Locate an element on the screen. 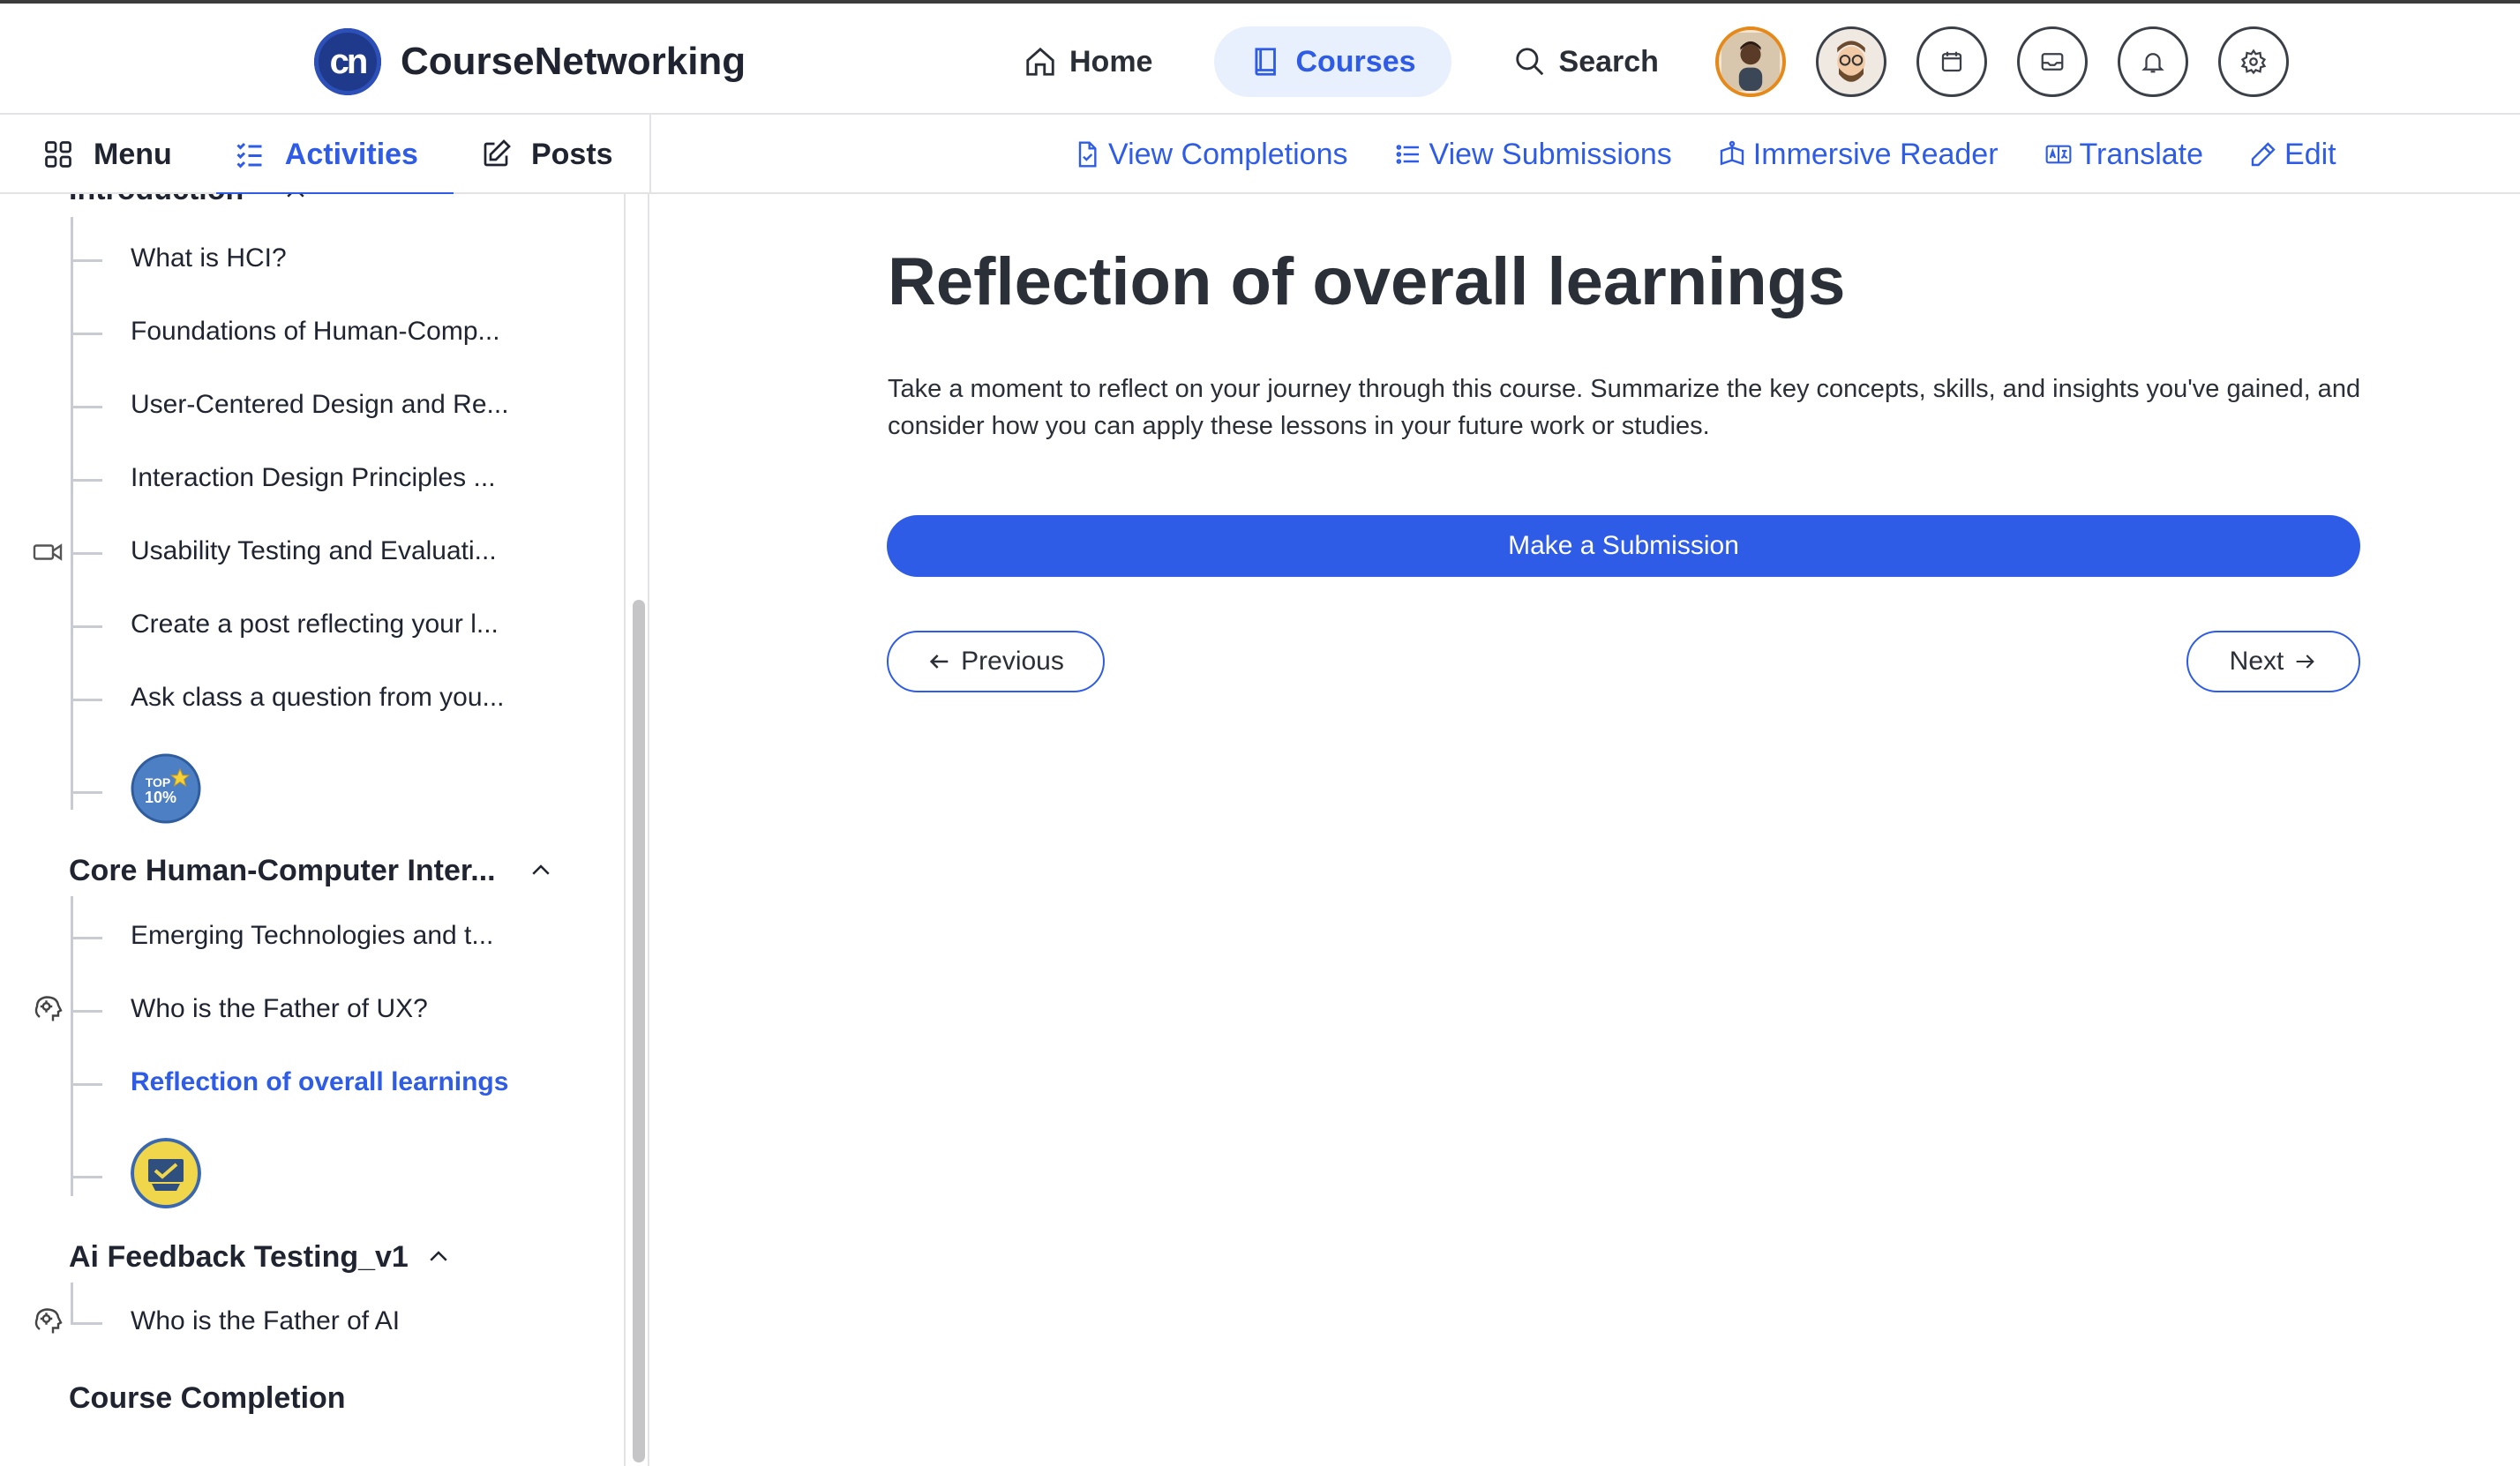 The width and height of the screenshot is (2520, 1466). immersive-reader-link: Immersive Reader is located at coordinates (1858, 155).